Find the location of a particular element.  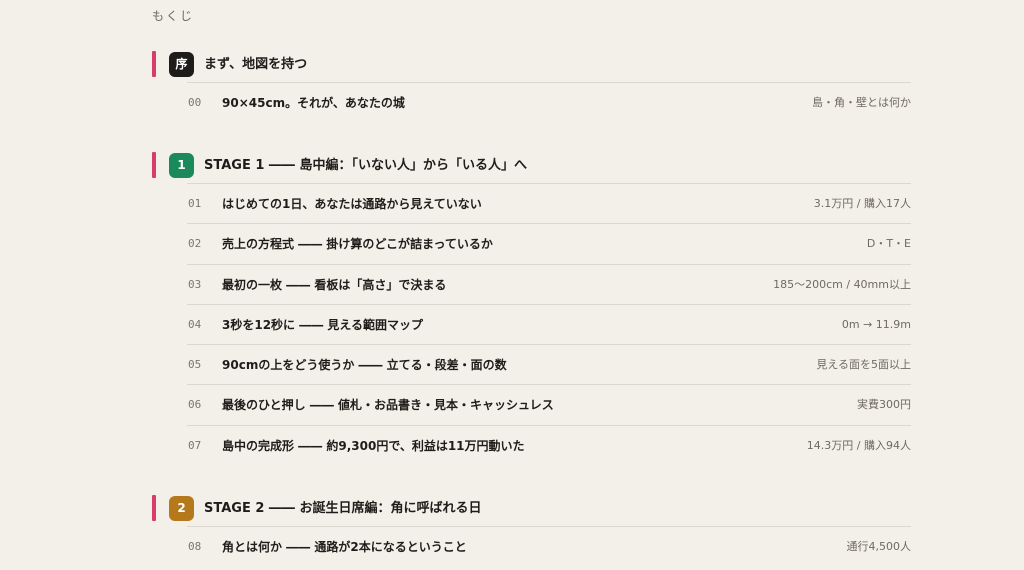

chapter-number: 06 is located at coordinates (195, 405).